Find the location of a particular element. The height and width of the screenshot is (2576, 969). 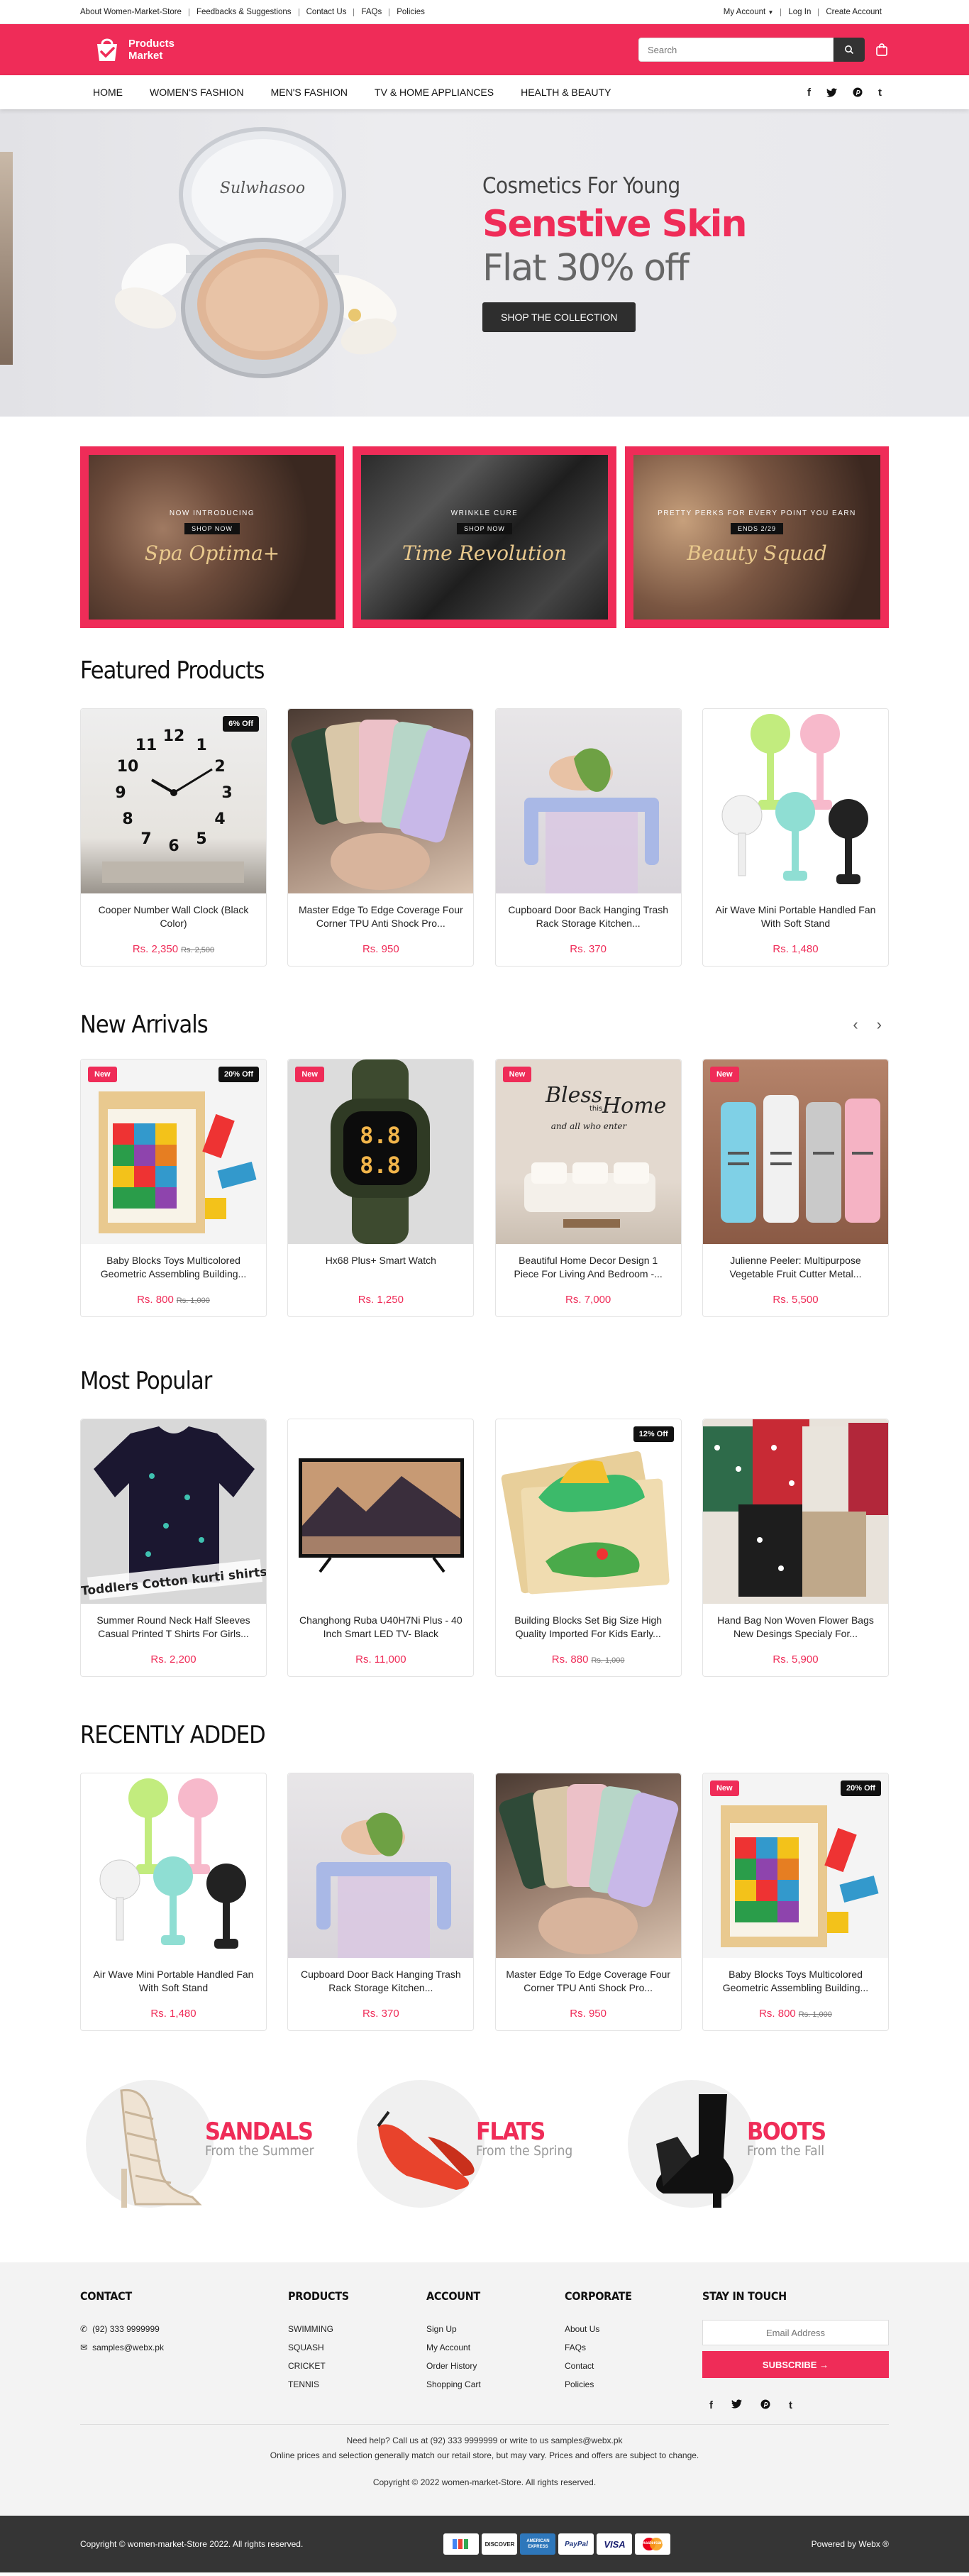

product-name: Hx68 Plus+ Smart Watch is located at coordinates (380, 1267).